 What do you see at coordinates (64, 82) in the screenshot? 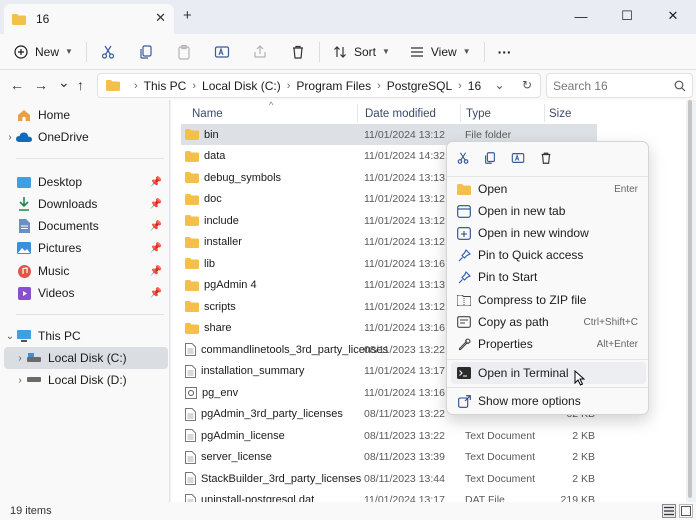
I see `recent-locations-button: ⌄` at bounding box center [64, 82].